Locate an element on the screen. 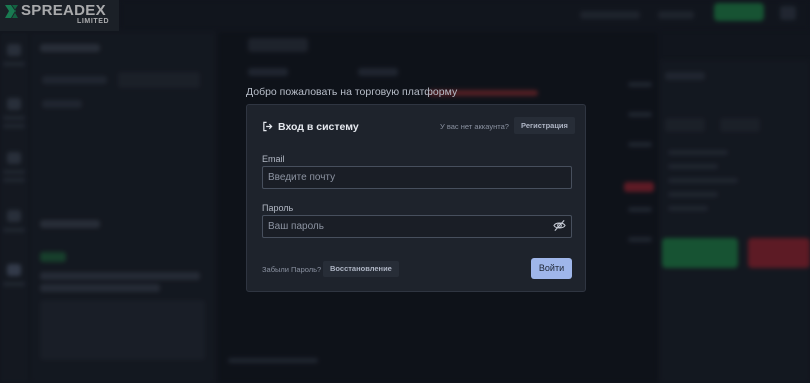 The image size is (810, 383). welcome-text: Добро пожаловать на торговую платформу is located at coordinates (352, 92).